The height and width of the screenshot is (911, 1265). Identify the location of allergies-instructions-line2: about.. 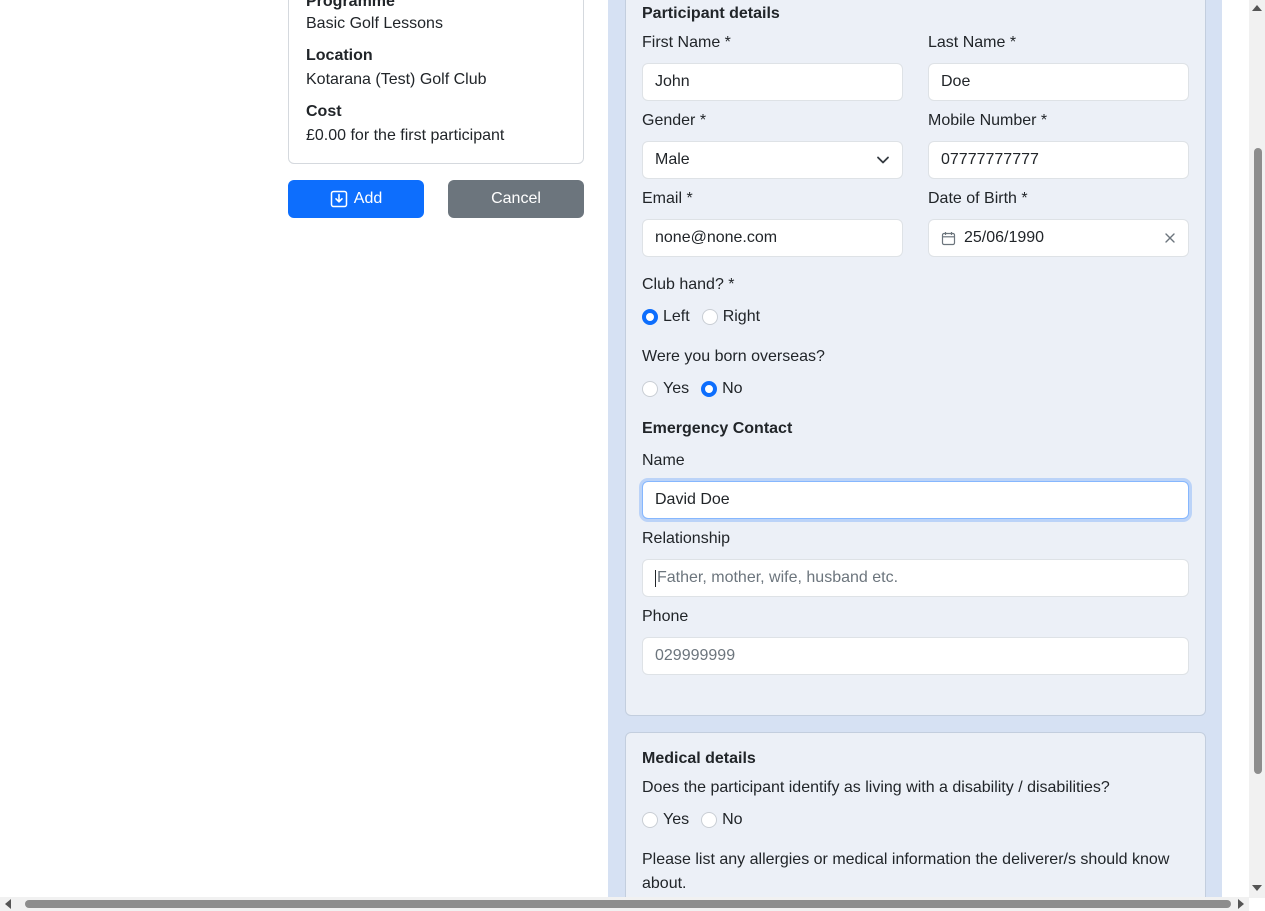
(664, 883).